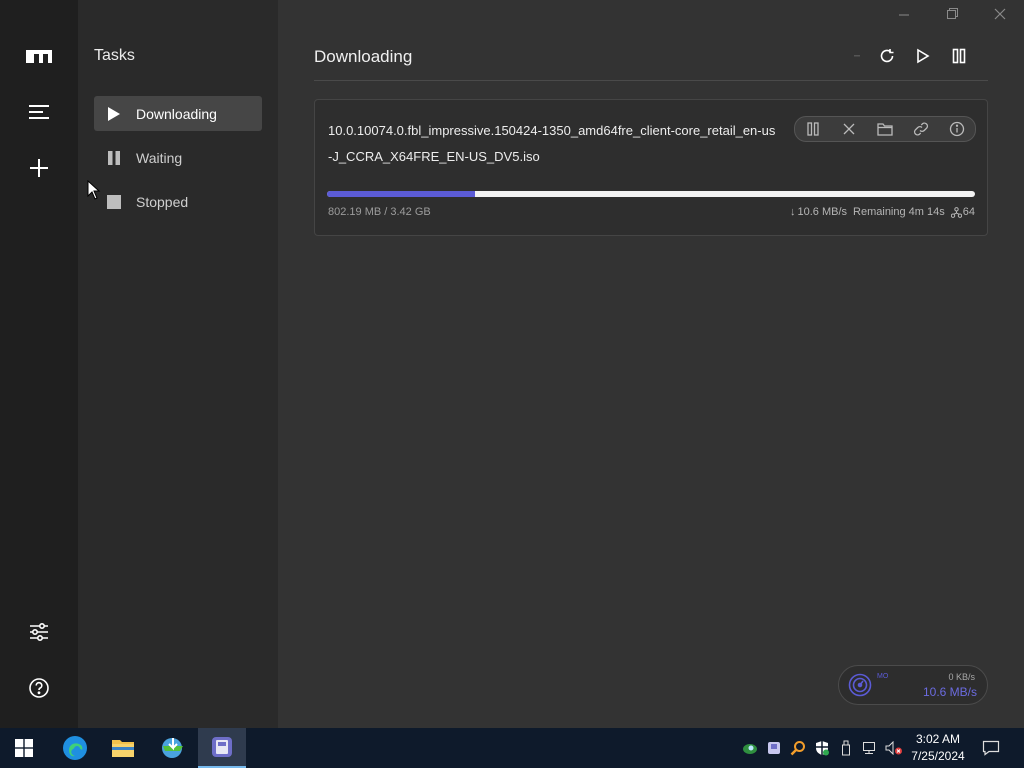 The width and height of the screenshot is (1024, 768). What do you see at coordinates (883, 676) in the screenshot?
I see `speed-meter-label: MO` at bounding box center [883, 676].